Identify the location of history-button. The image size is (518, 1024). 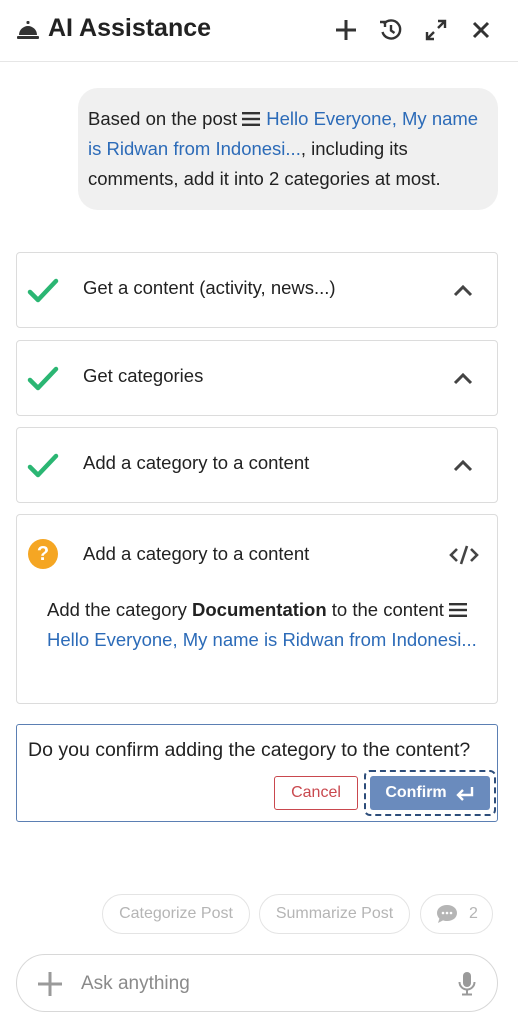
(391, 30).